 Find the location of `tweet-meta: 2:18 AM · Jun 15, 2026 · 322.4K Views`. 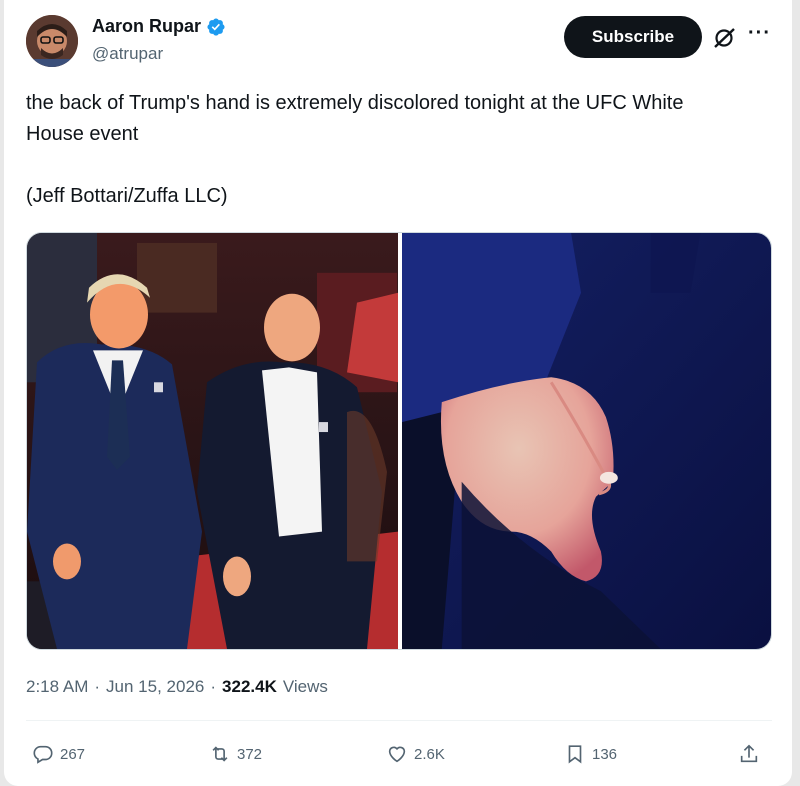

tweet-meta: 2:18 AM · Jun 15, 2026 · 322.4K Views is located at coordinates (177, 687).